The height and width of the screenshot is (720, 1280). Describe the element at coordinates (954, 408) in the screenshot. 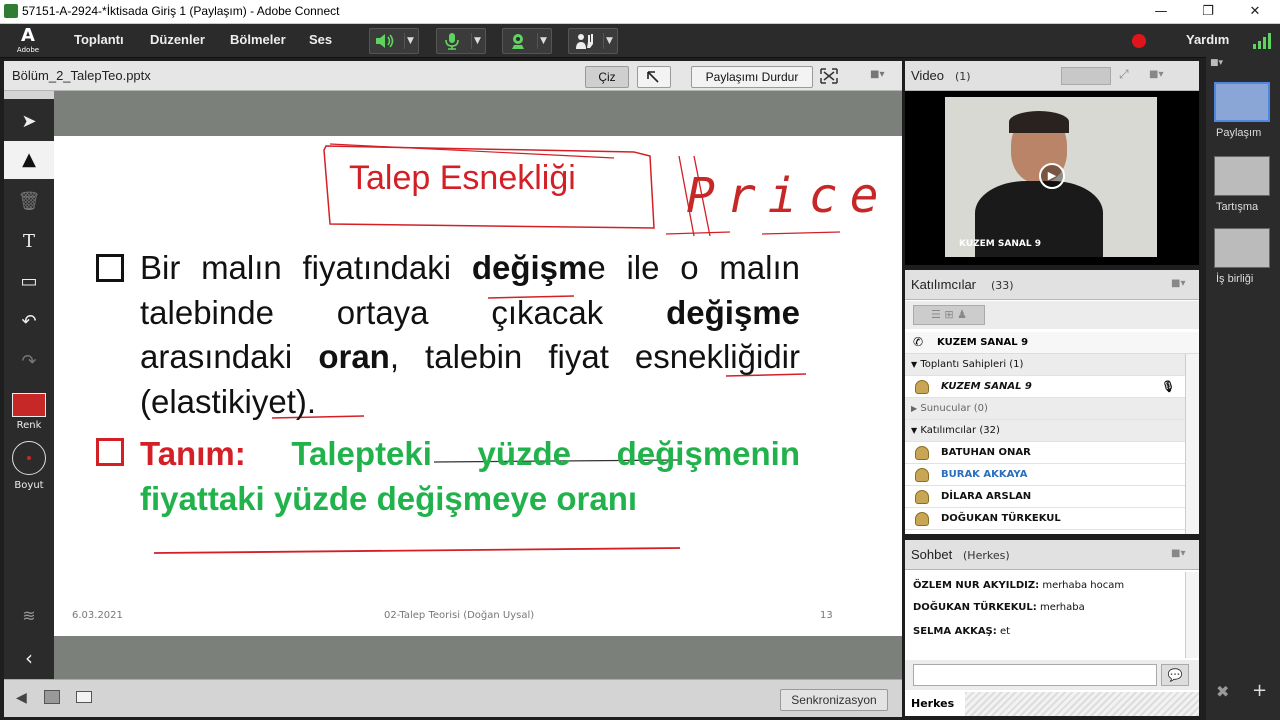

I see `group-presenters-label: Sunucular (0)` at that location.